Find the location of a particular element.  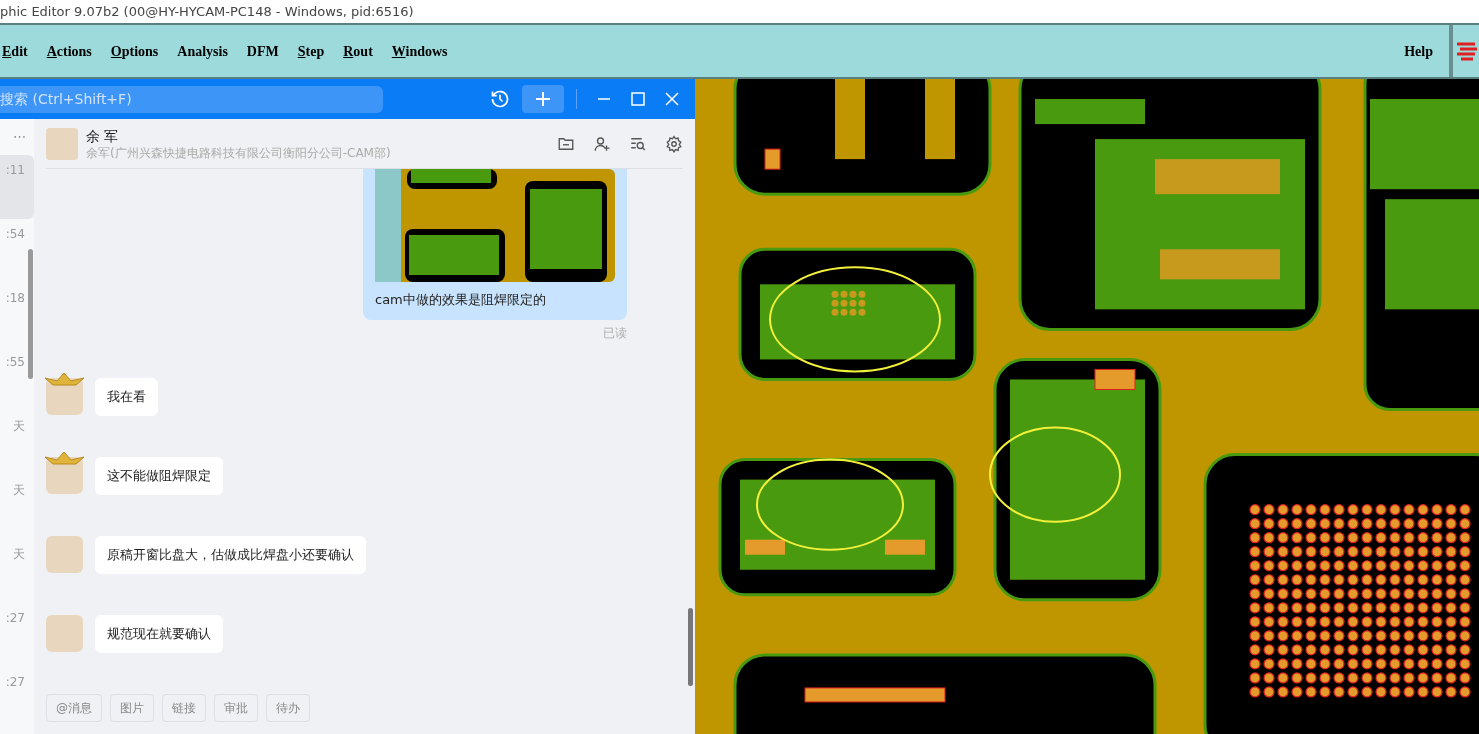

conversation-item: :18 is located at coordinates (17, 315).